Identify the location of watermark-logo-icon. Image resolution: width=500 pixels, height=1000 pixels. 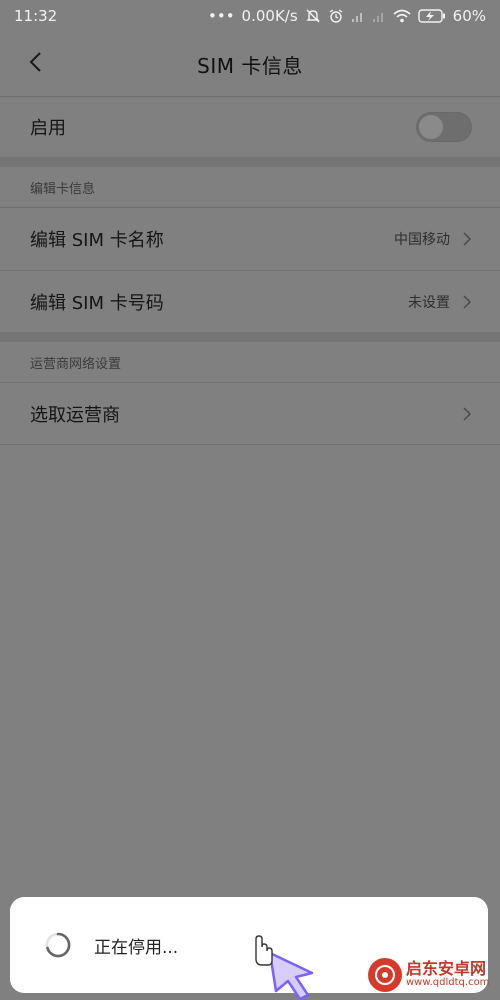
(385, 975).